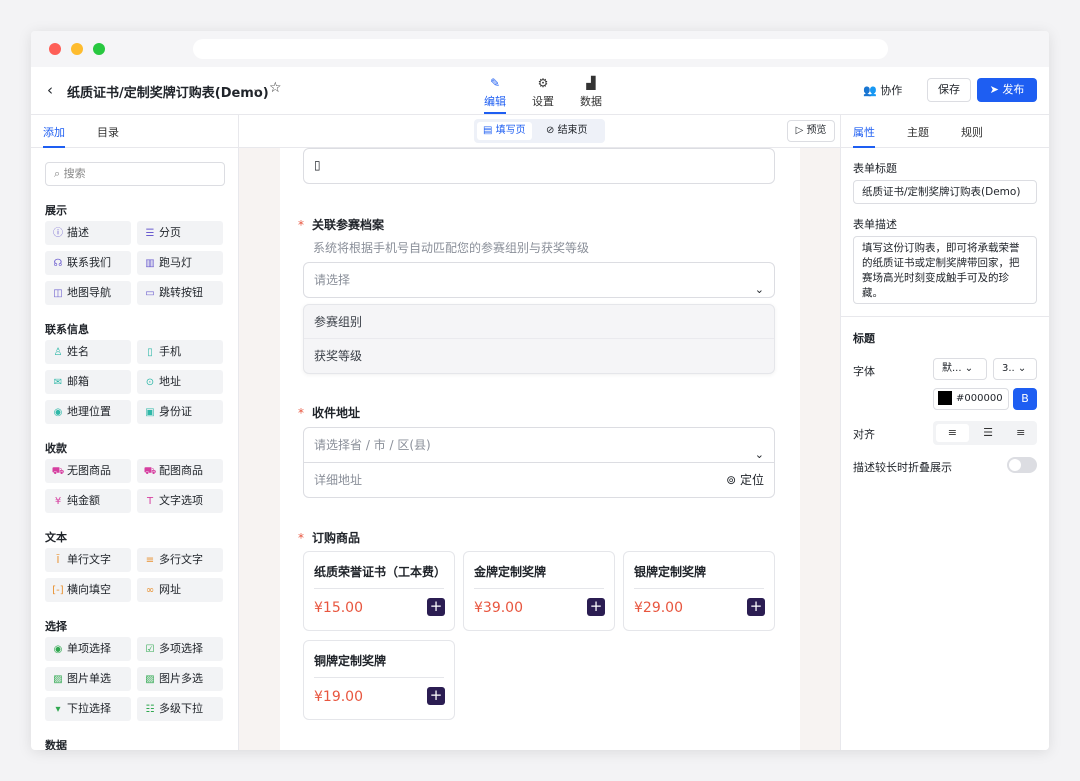 The width and height of the screenshot is (1080, 781). I want to click on product-price: ¥39.00, so click(498, 608).